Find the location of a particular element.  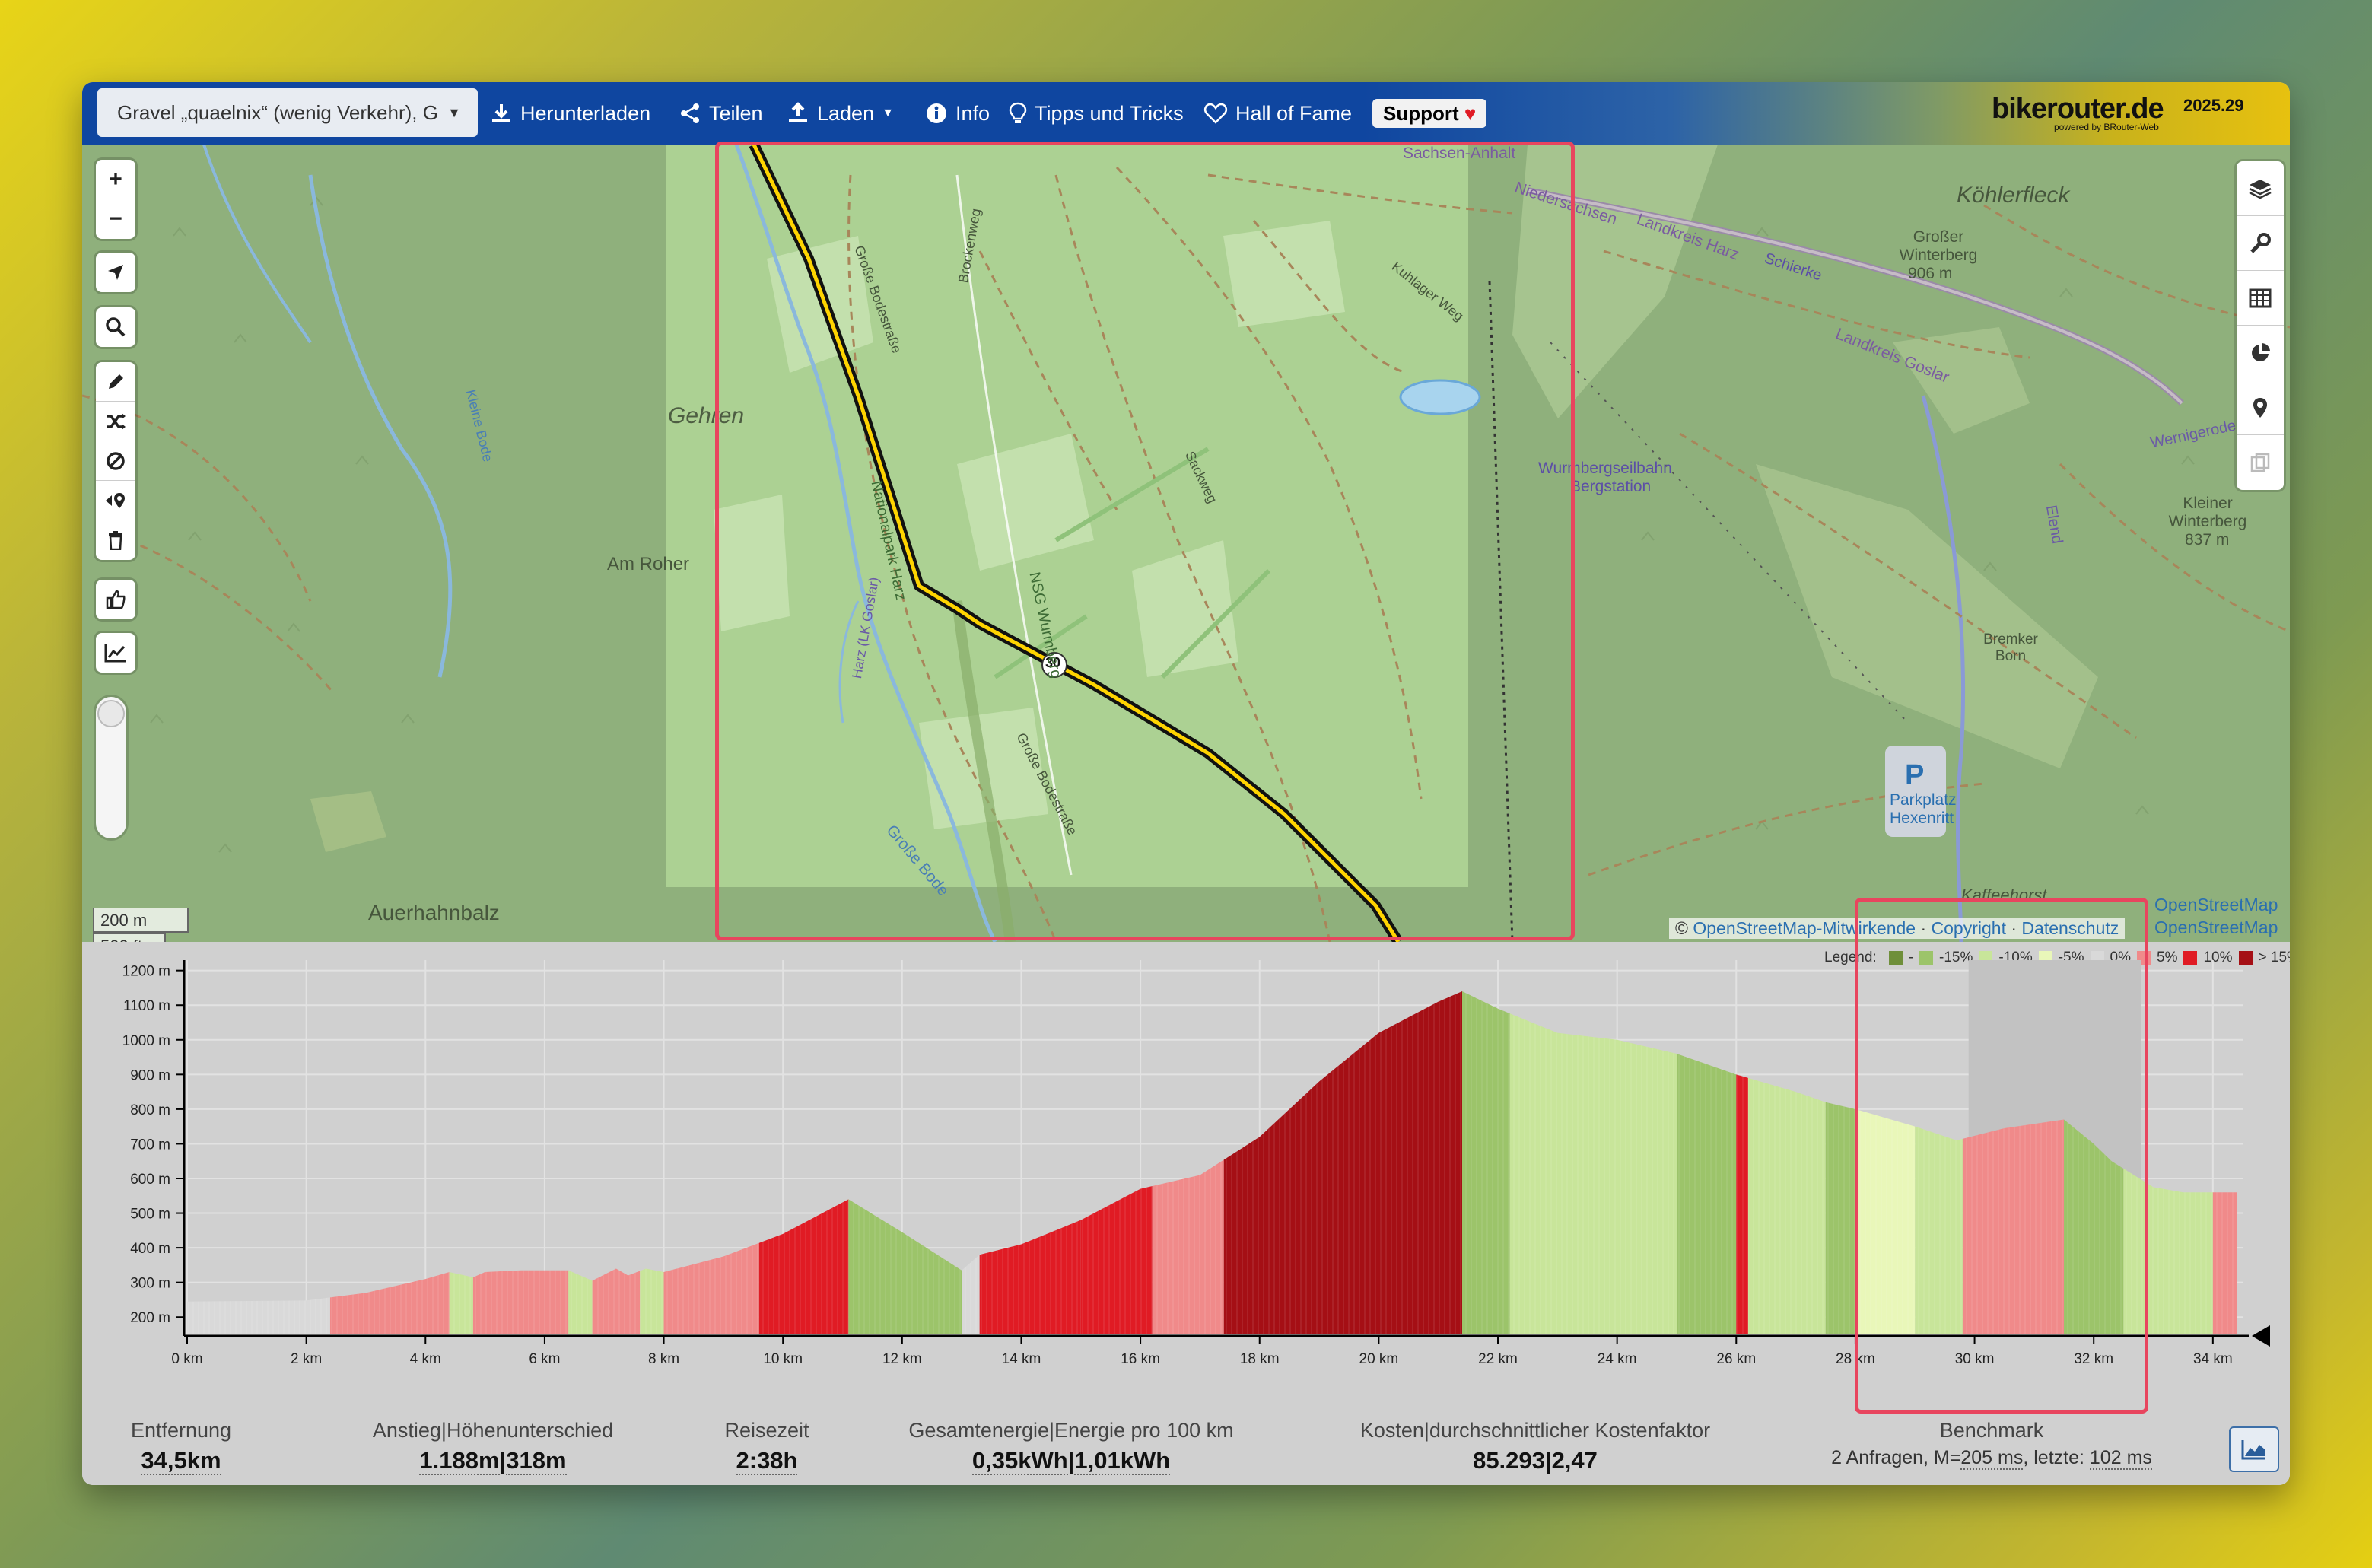

opacity-slider is located at coordinates (111, 767).